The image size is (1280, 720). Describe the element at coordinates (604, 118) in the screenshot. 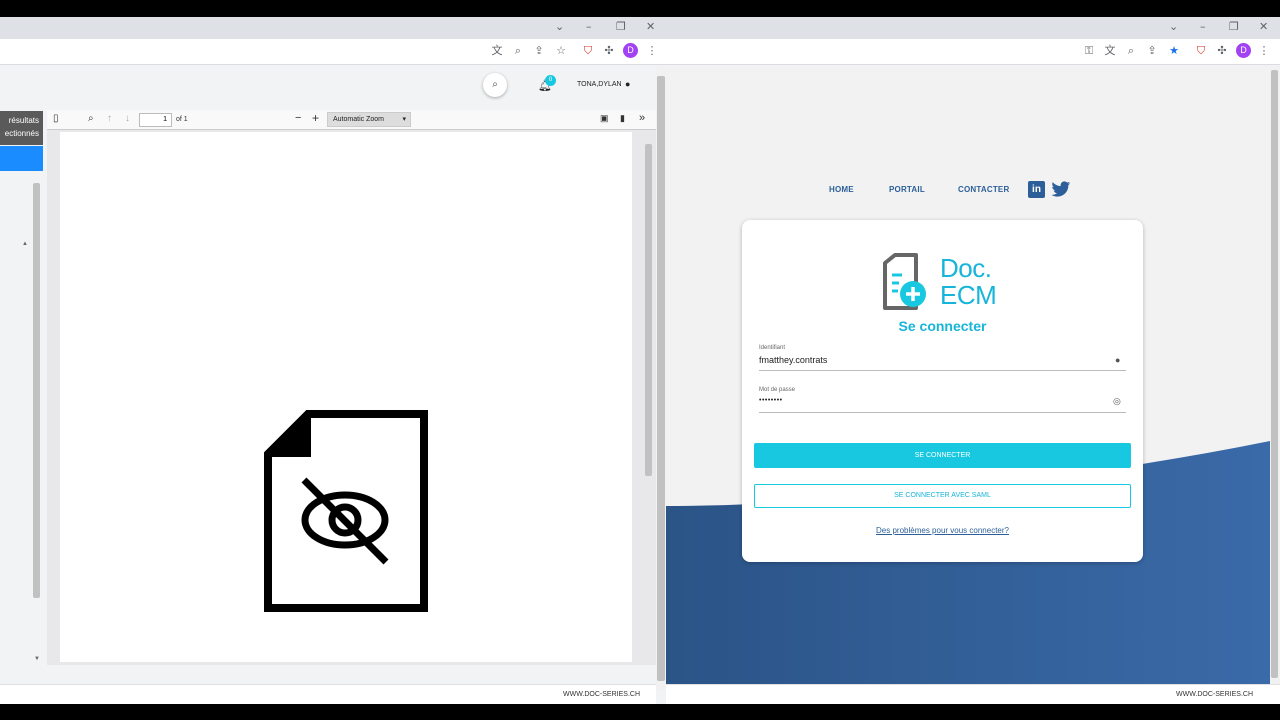

I see `presentation-mode-icon: ▣` at that location.